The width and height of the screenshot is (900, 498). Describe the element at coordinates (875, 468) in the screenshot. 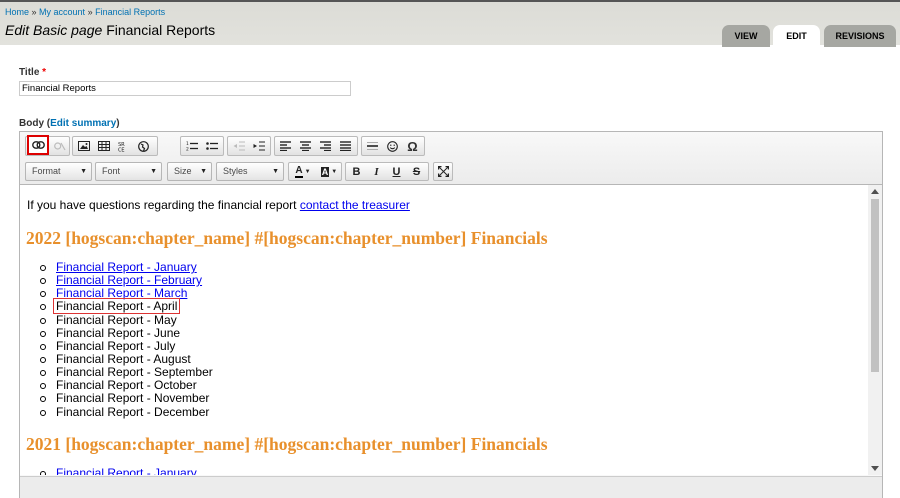

I see `scroll-down-icon` at that location.